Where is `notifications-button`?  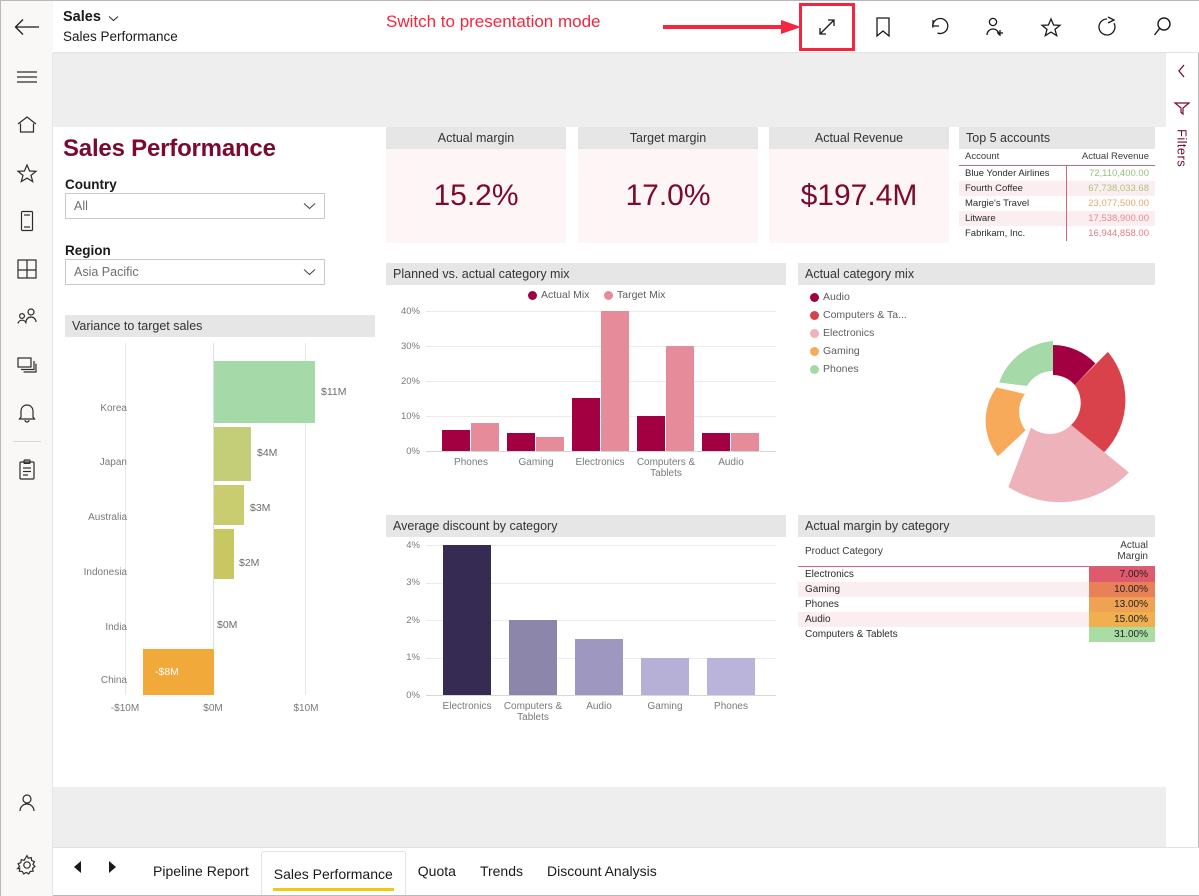
notifications-button is located at coordinates (27, 413).